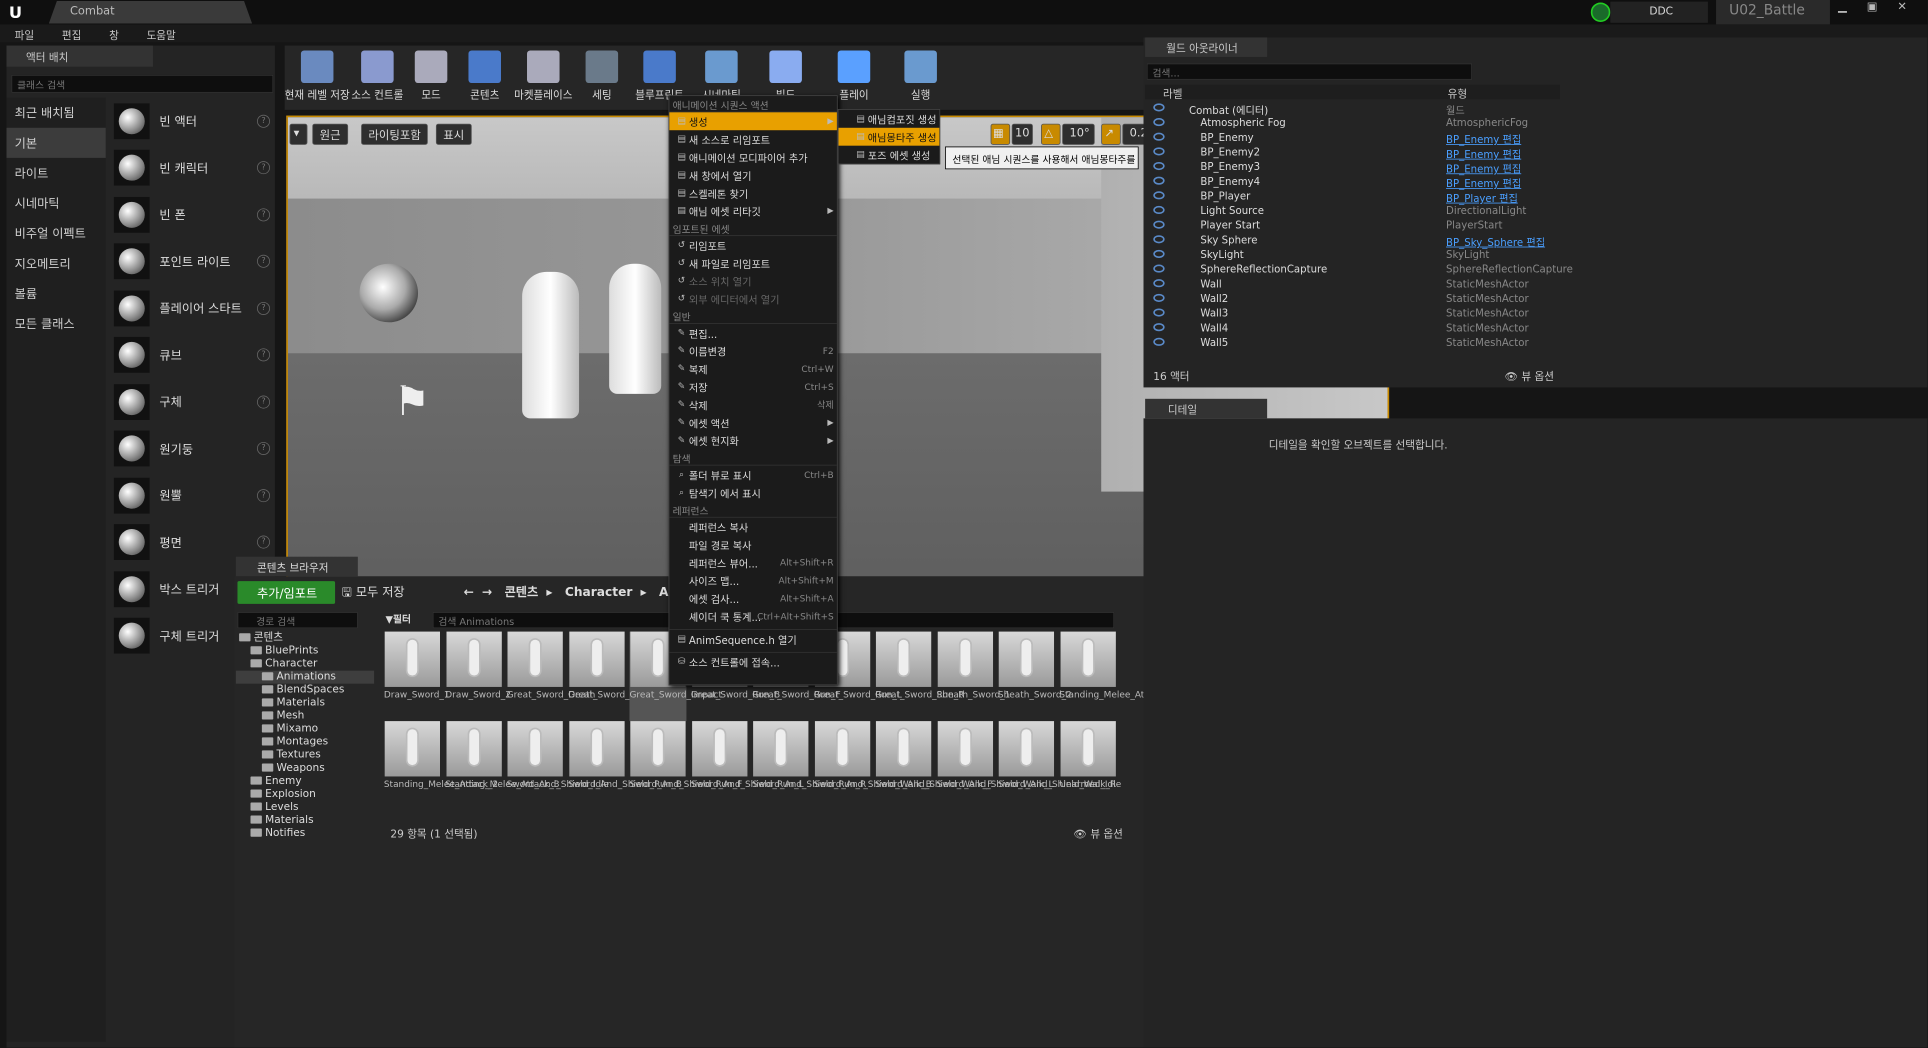 This screenshot has height=1048, width=1928. Describe the element at coordinates (753, 639) in the screenshot. I see `context-menu-item: ▤ AnimSequence.h 열기` at that location.